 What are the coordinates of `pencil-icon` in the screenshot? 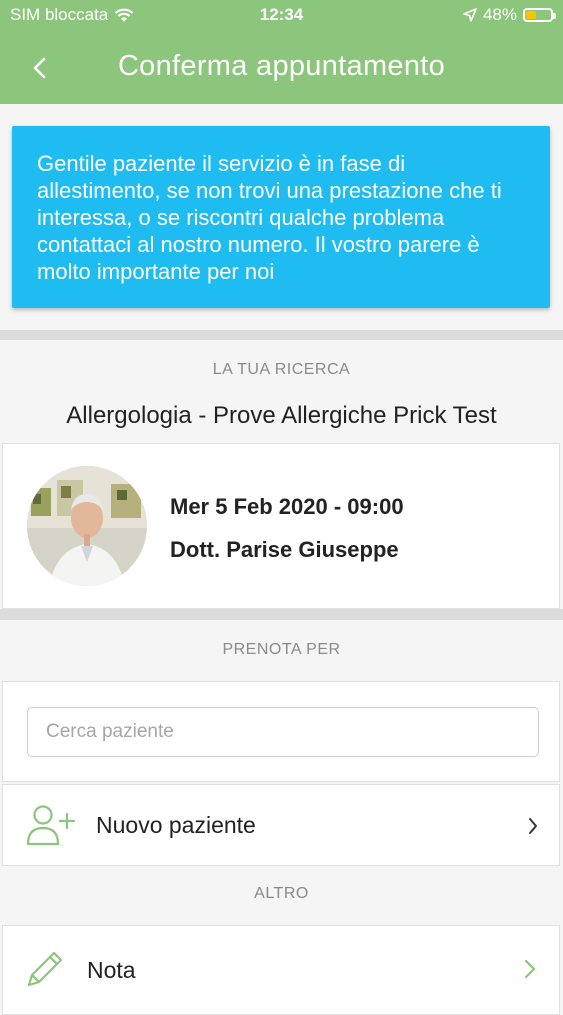 It's located at (45, 969).